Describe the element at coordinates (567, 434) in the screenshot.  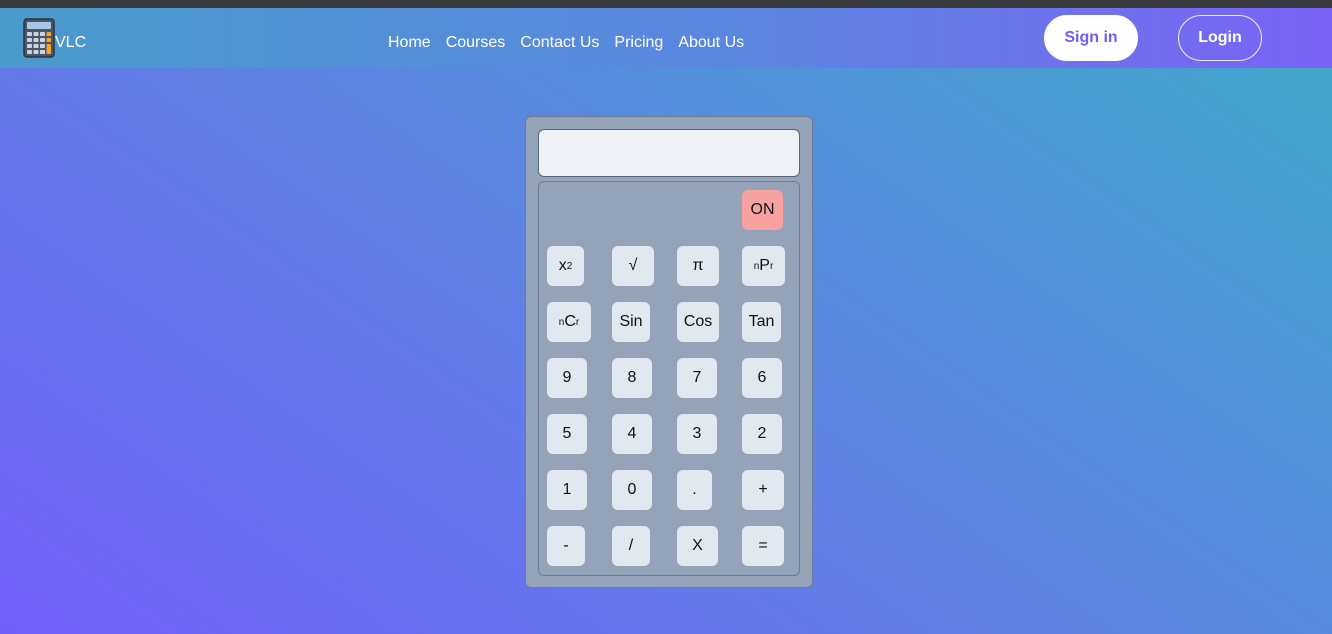
I see `key-5: 5` at that location.